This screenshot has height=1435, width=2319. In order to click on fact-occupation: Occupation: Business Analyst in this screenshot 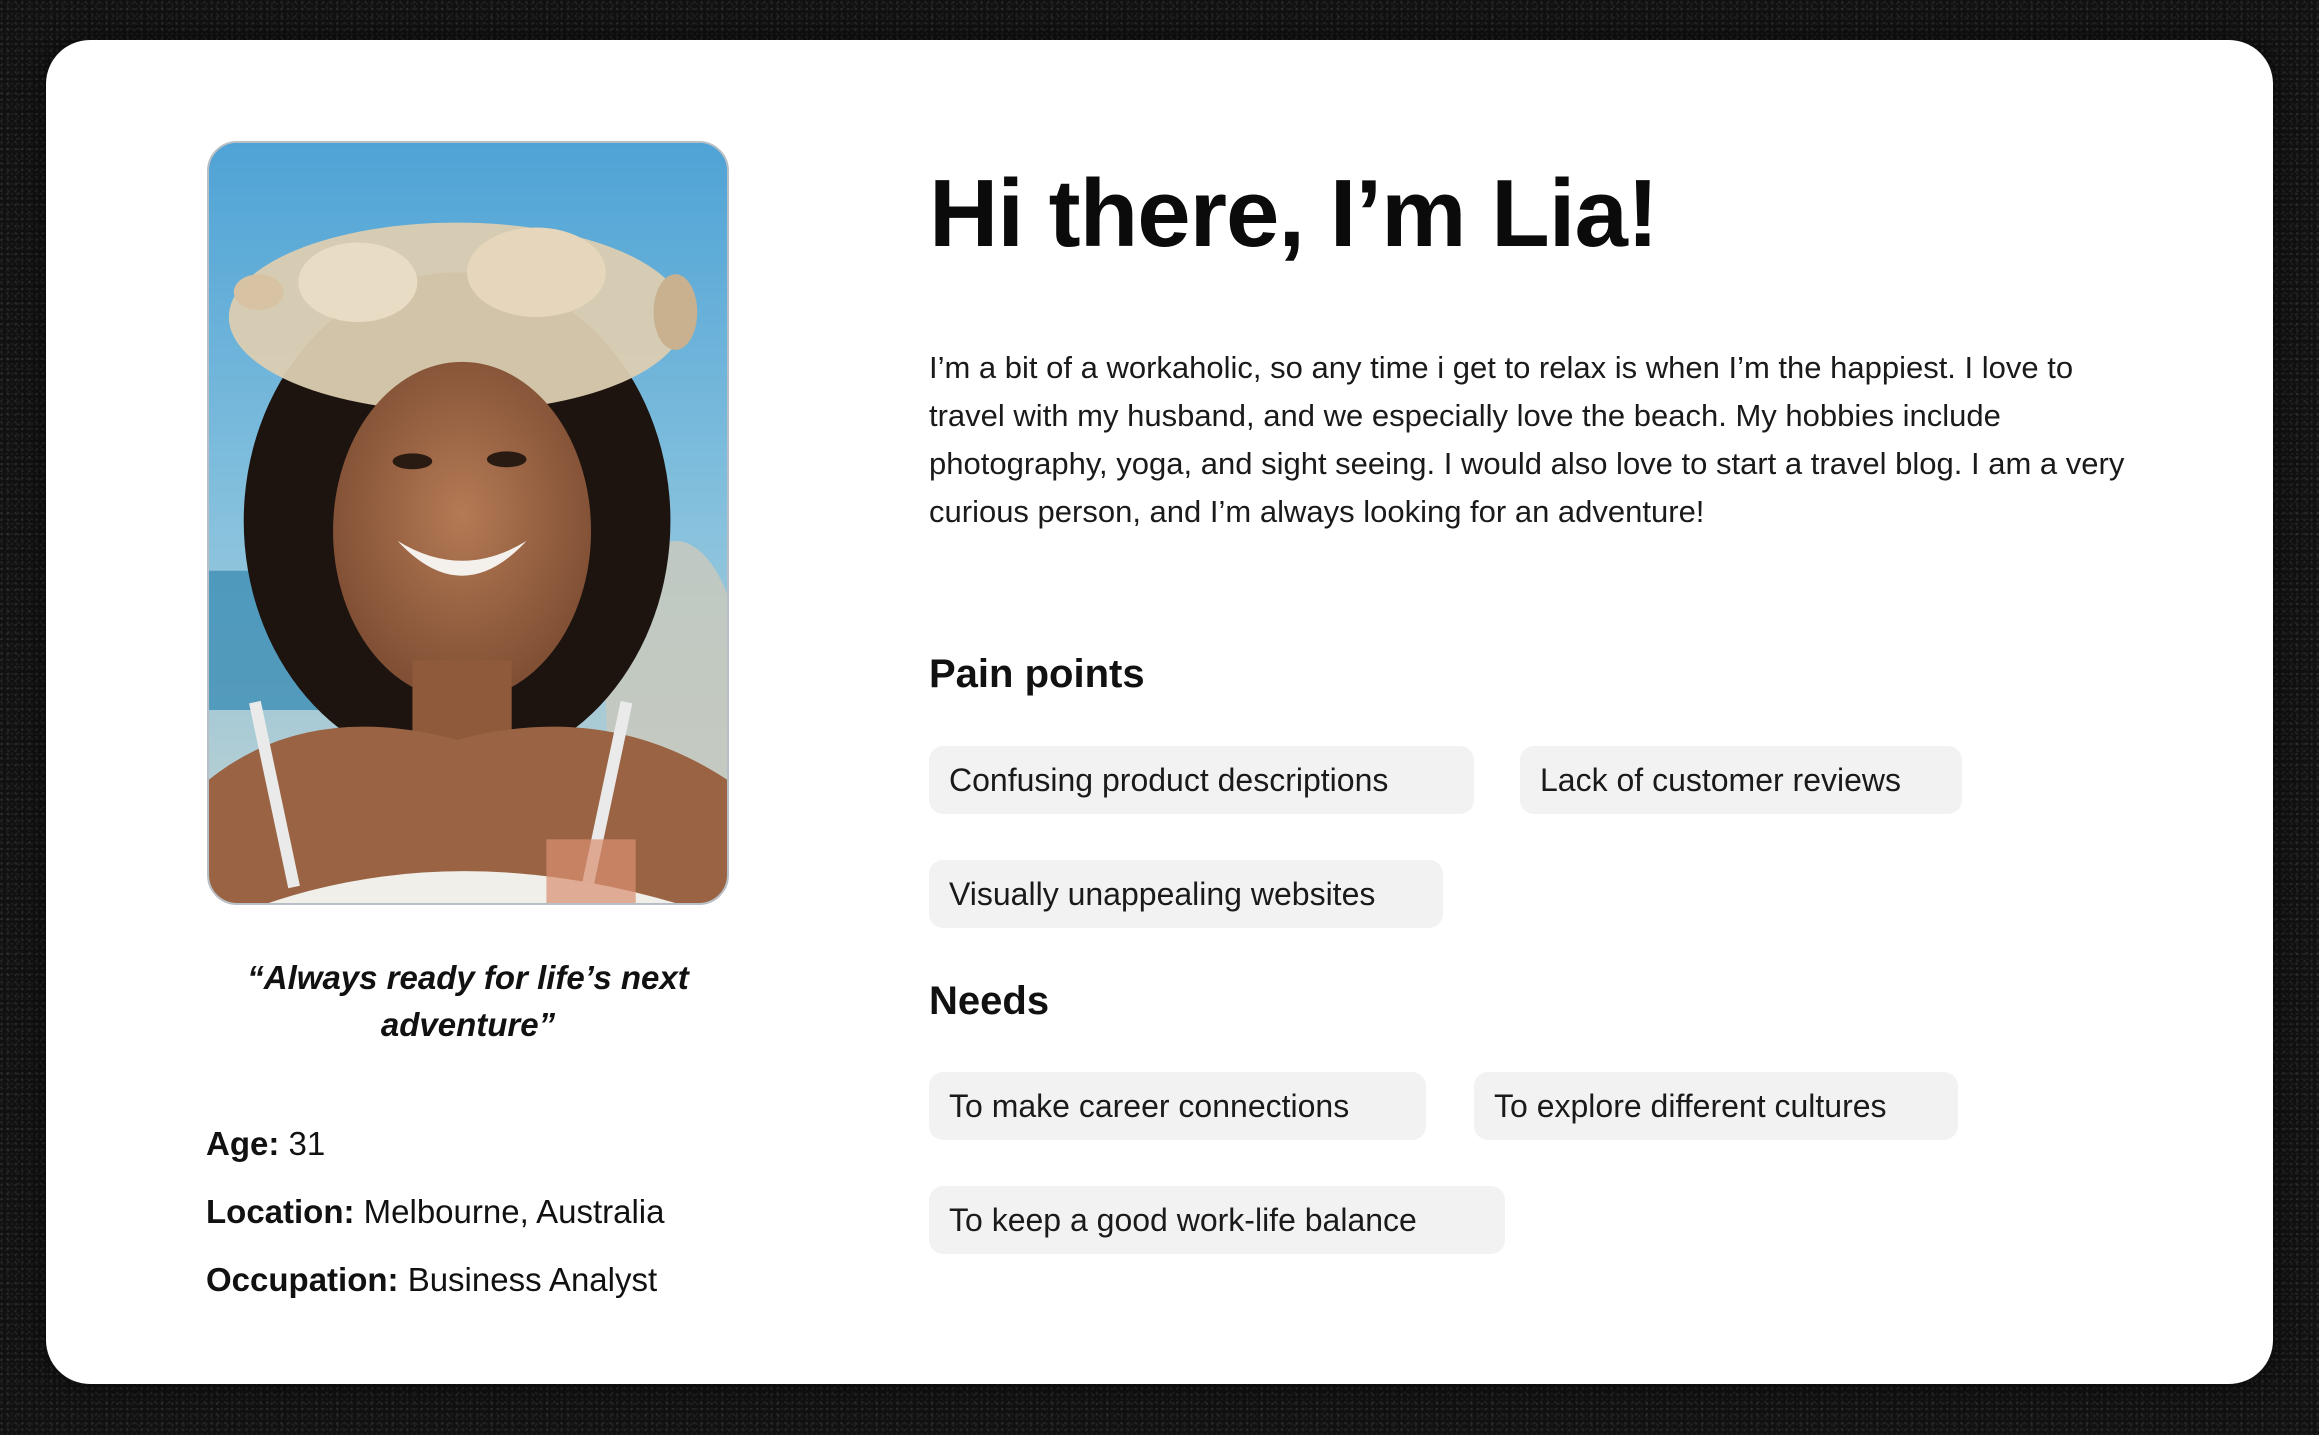, I will do `click(431, 1280)`.